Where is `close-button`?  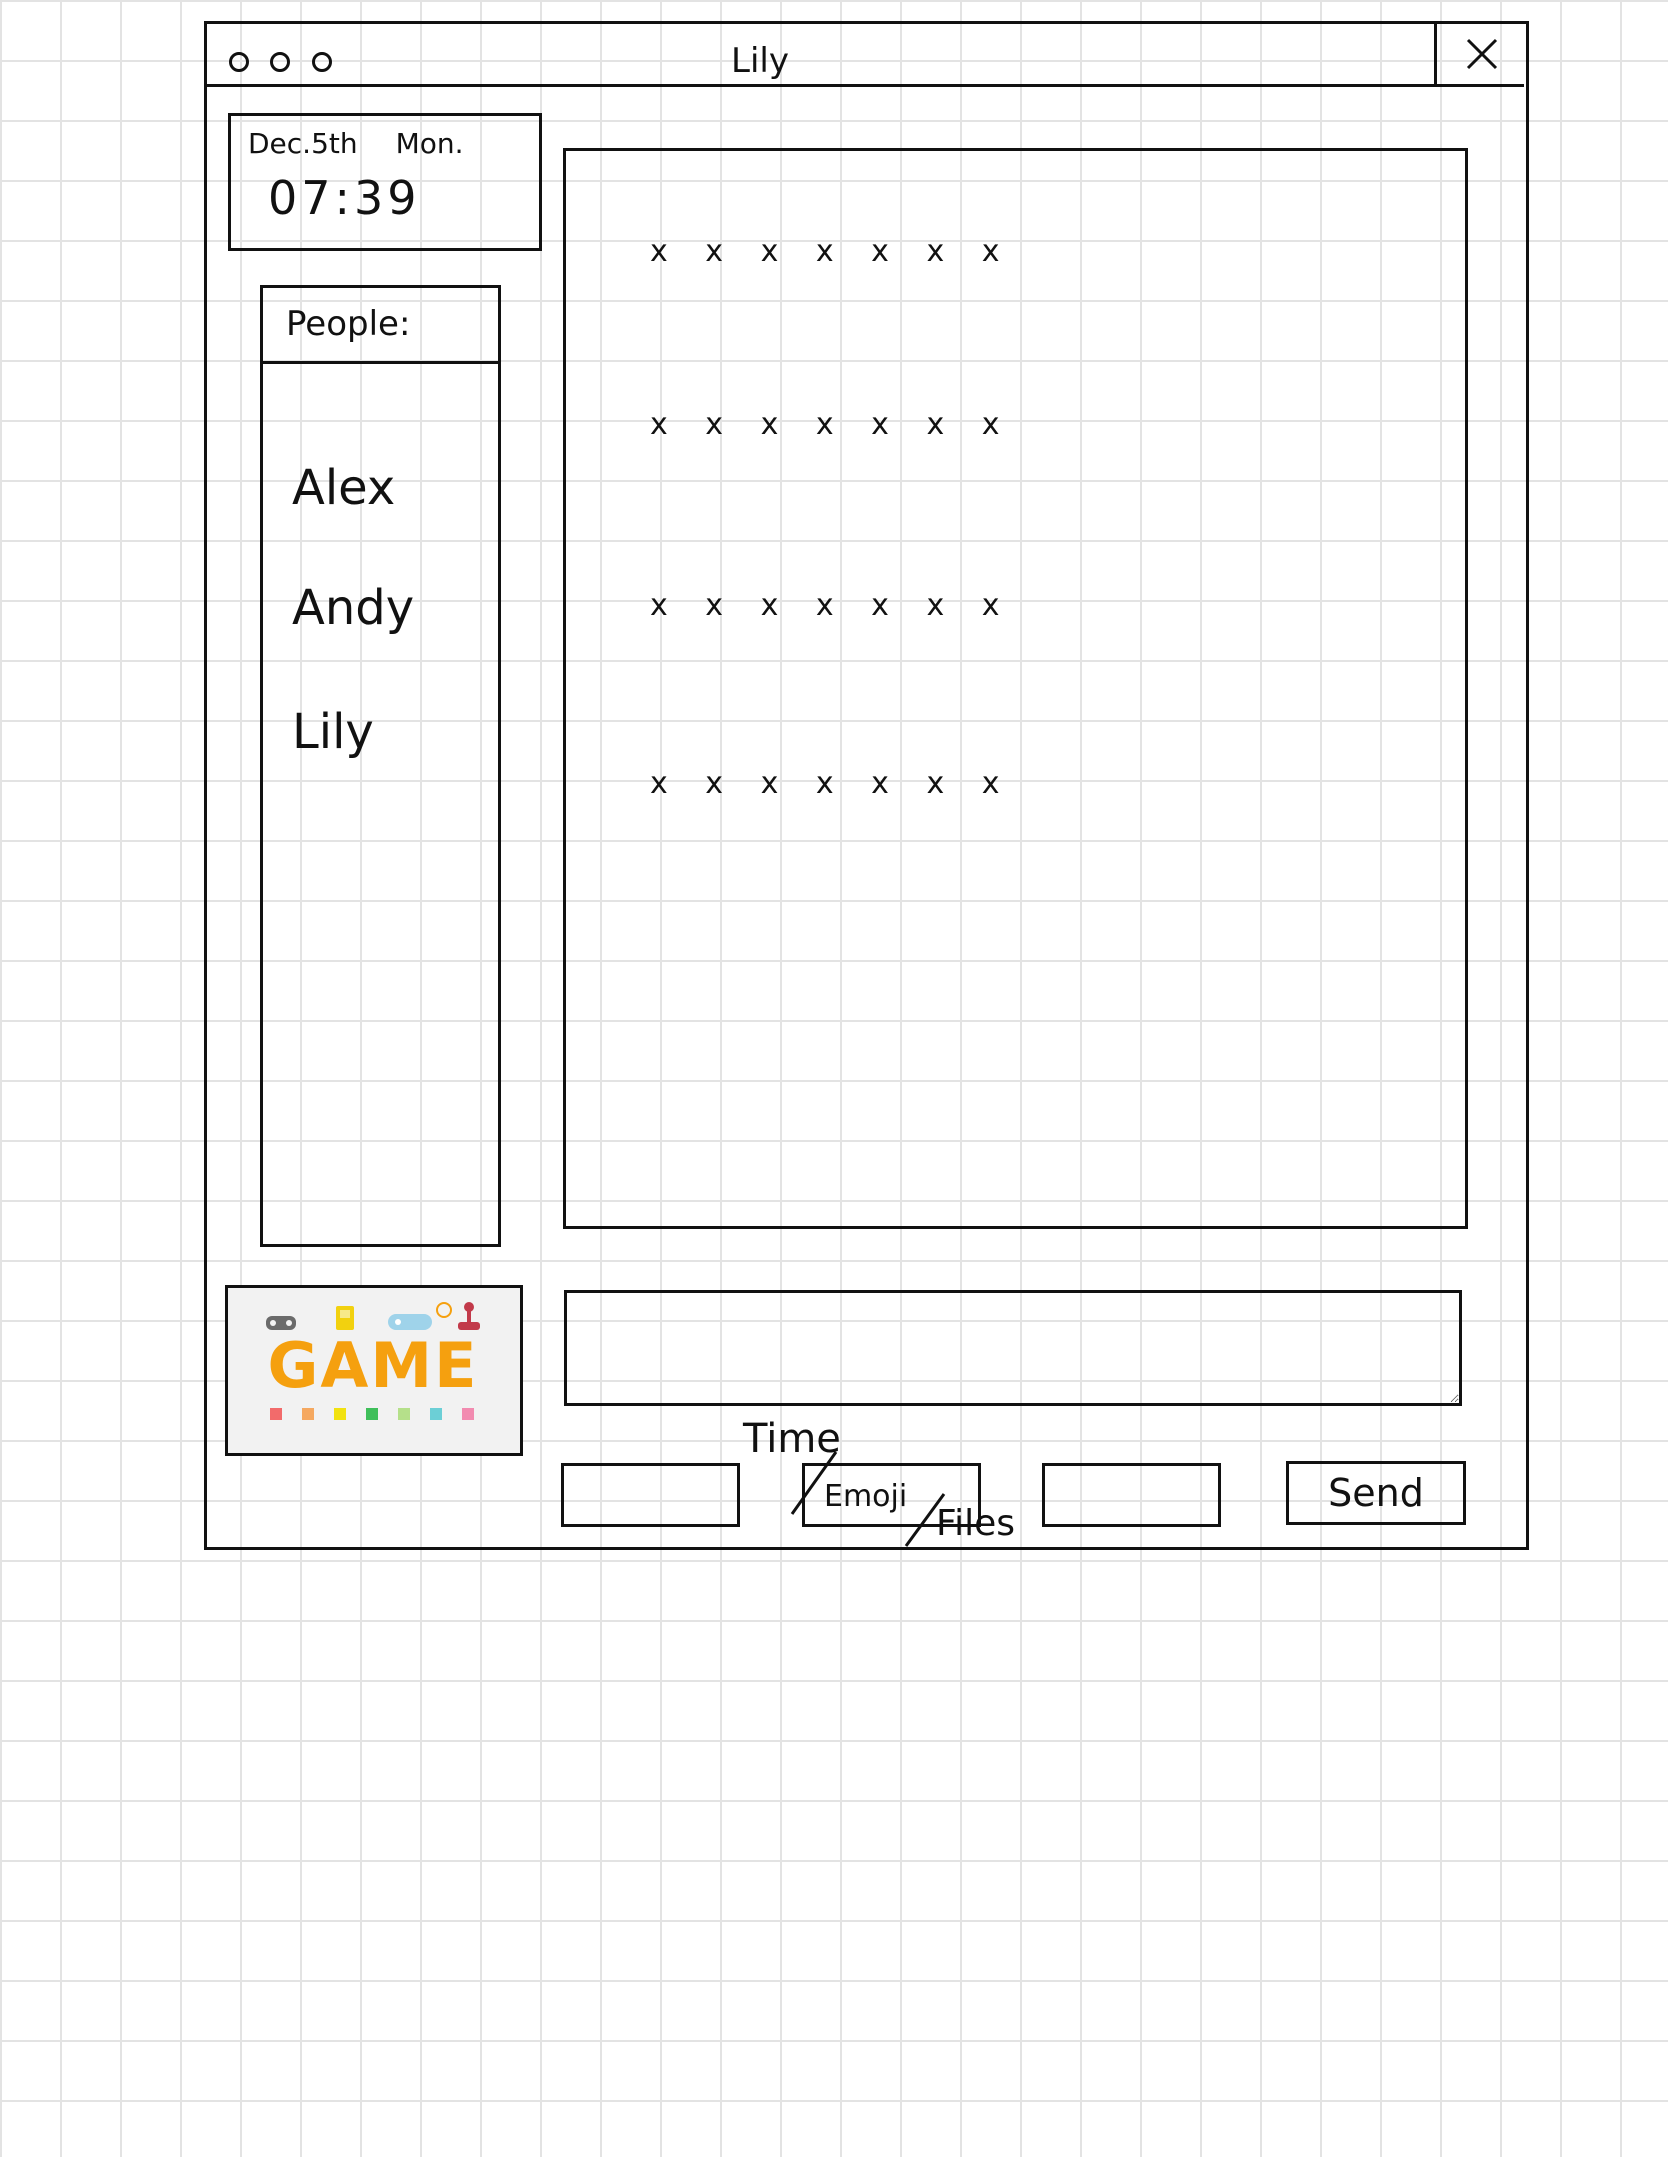 close-button is located at coordinates (1482, 54).